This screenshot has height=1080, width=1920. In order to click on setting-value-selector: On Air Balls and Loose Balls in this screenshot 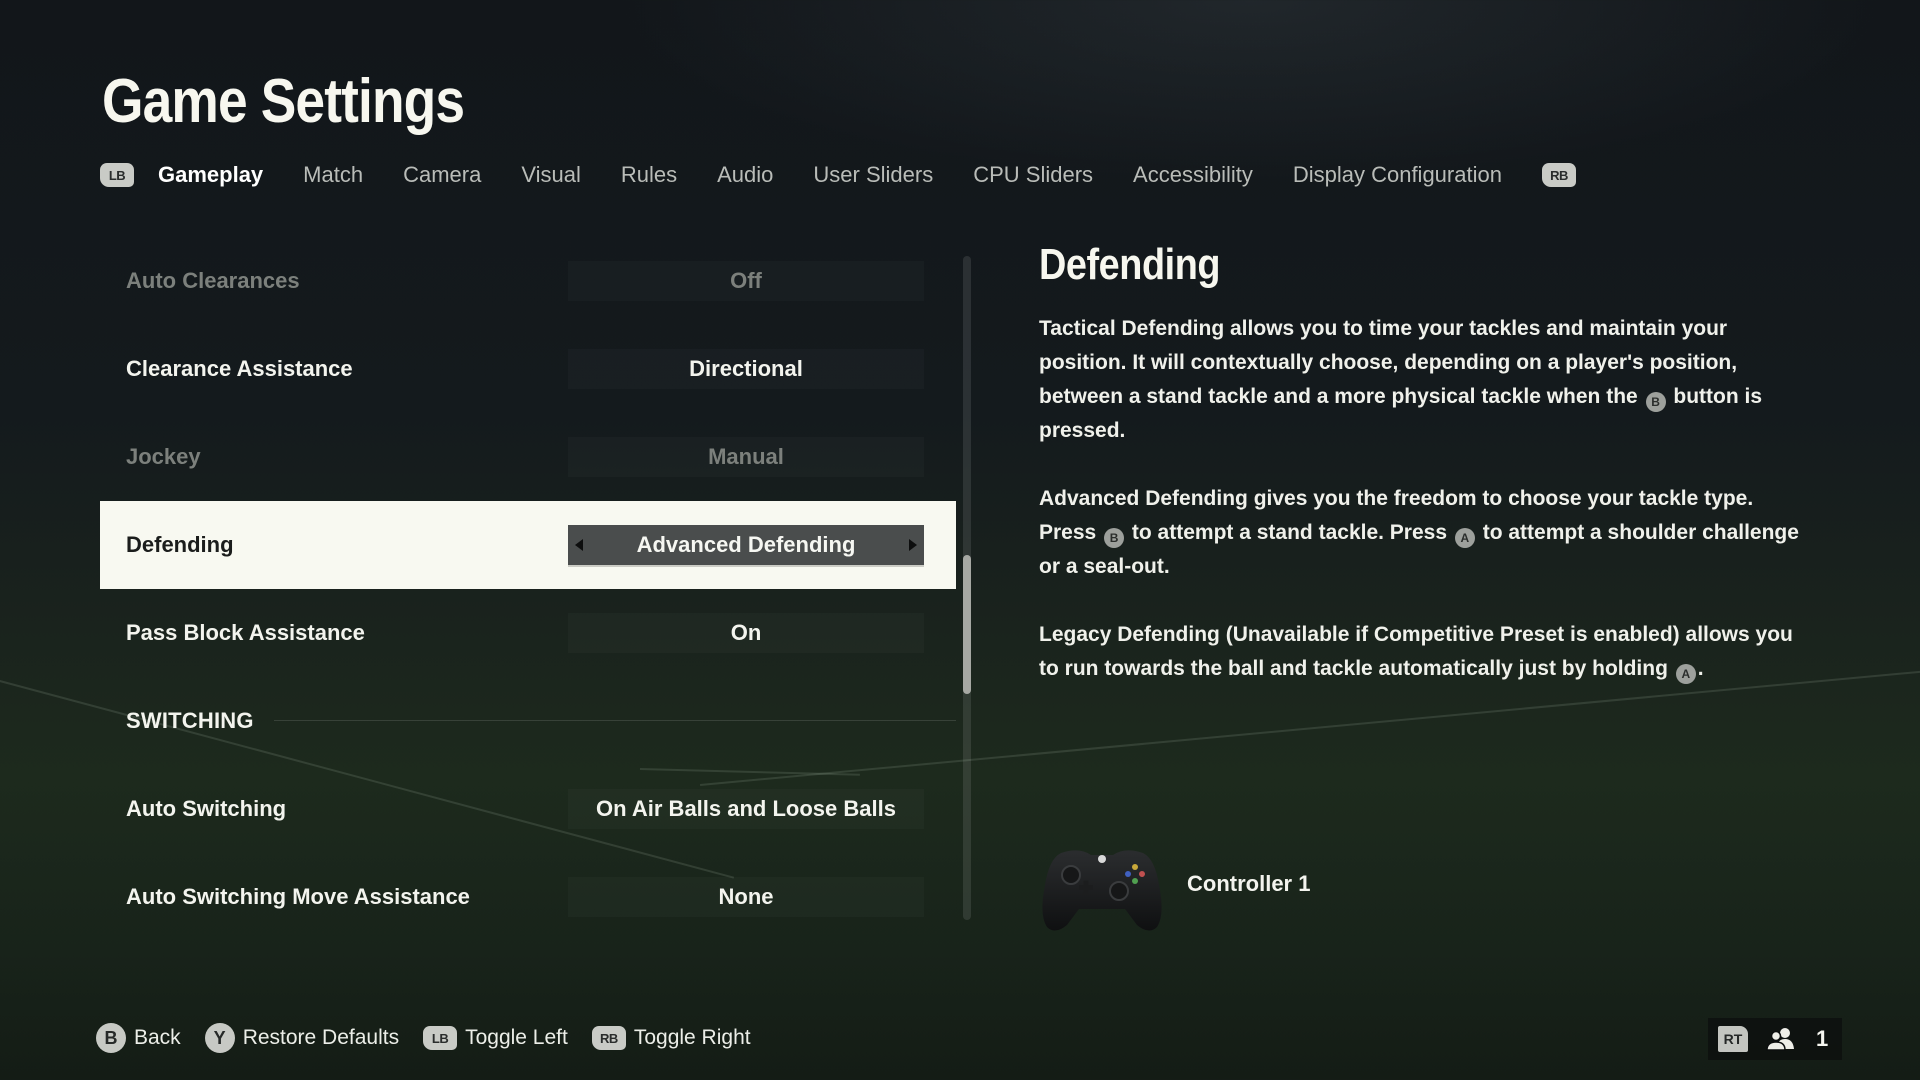, I will do `click(746, 809)`.